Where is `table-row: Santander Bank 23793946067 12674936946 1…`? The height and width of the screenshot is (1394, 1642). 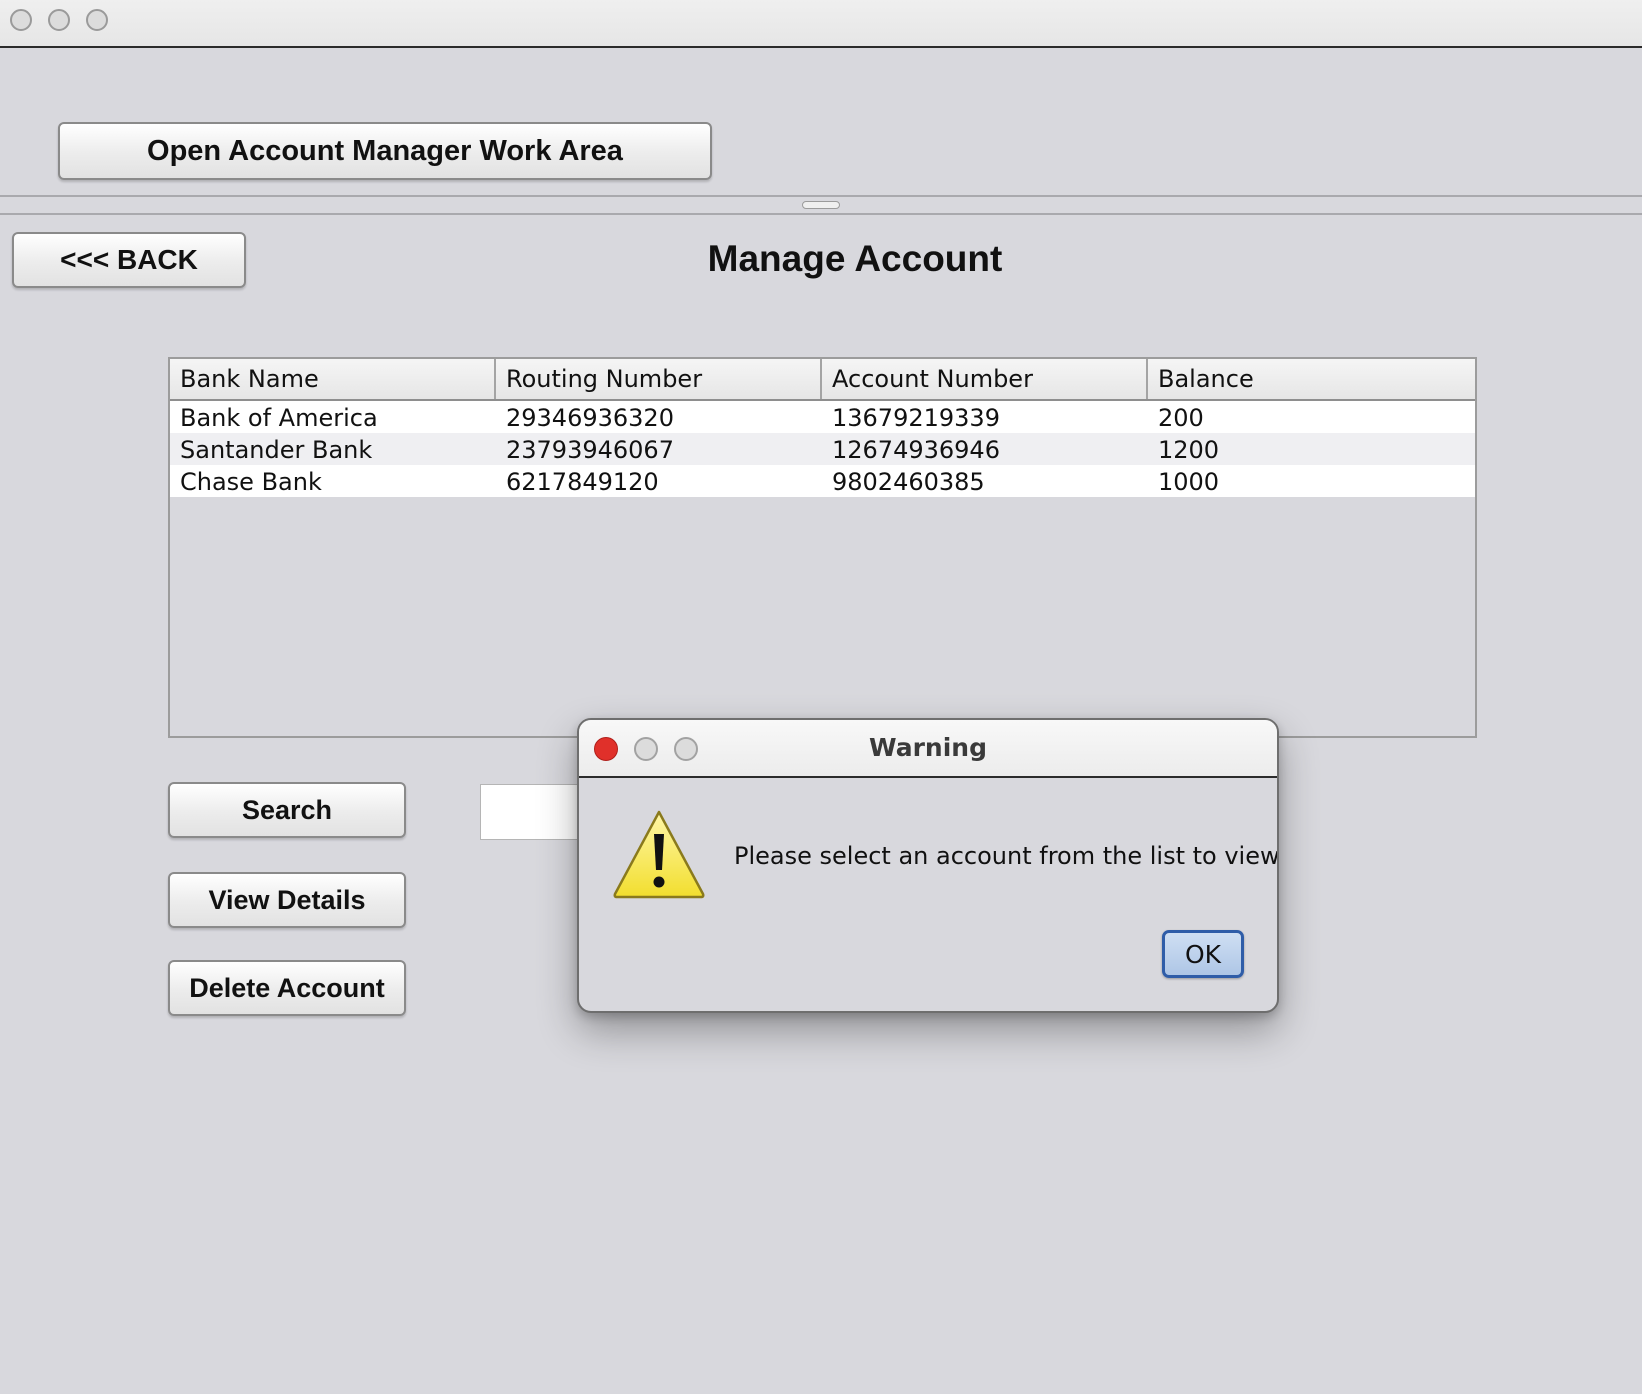 table-row: Santander Bank 23793946067 12674936946 1… is located at coordinates (822, 449).